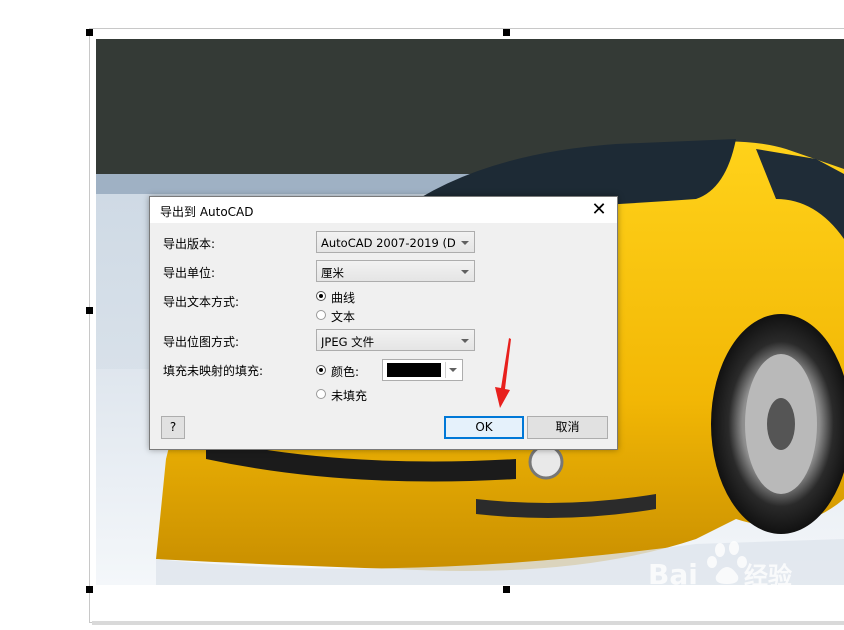 This screenshot has height=630, width=844. Describe the element at coordinates (673, 574) in the screenshot. I see `svg-text: Bai` at that location.